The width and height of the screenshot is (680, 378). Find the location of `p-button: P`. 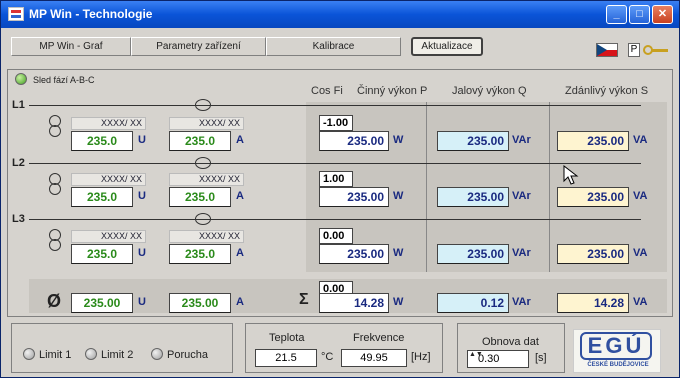

p-button: P is located at coordinates (634, 50).